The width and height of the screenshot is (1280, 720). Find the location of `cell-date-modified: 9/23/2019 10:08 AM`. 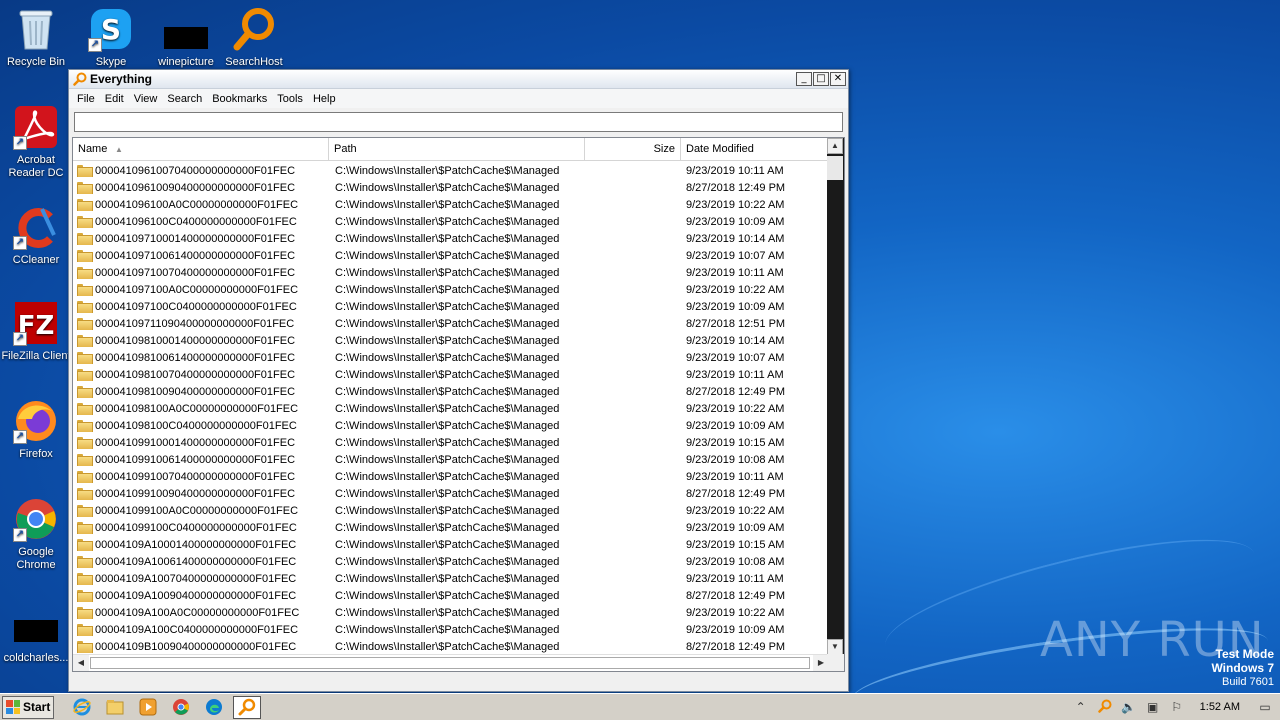

cell-date-modified: 9/23/2019 10:08 AM is located at coordinates (735, 459).